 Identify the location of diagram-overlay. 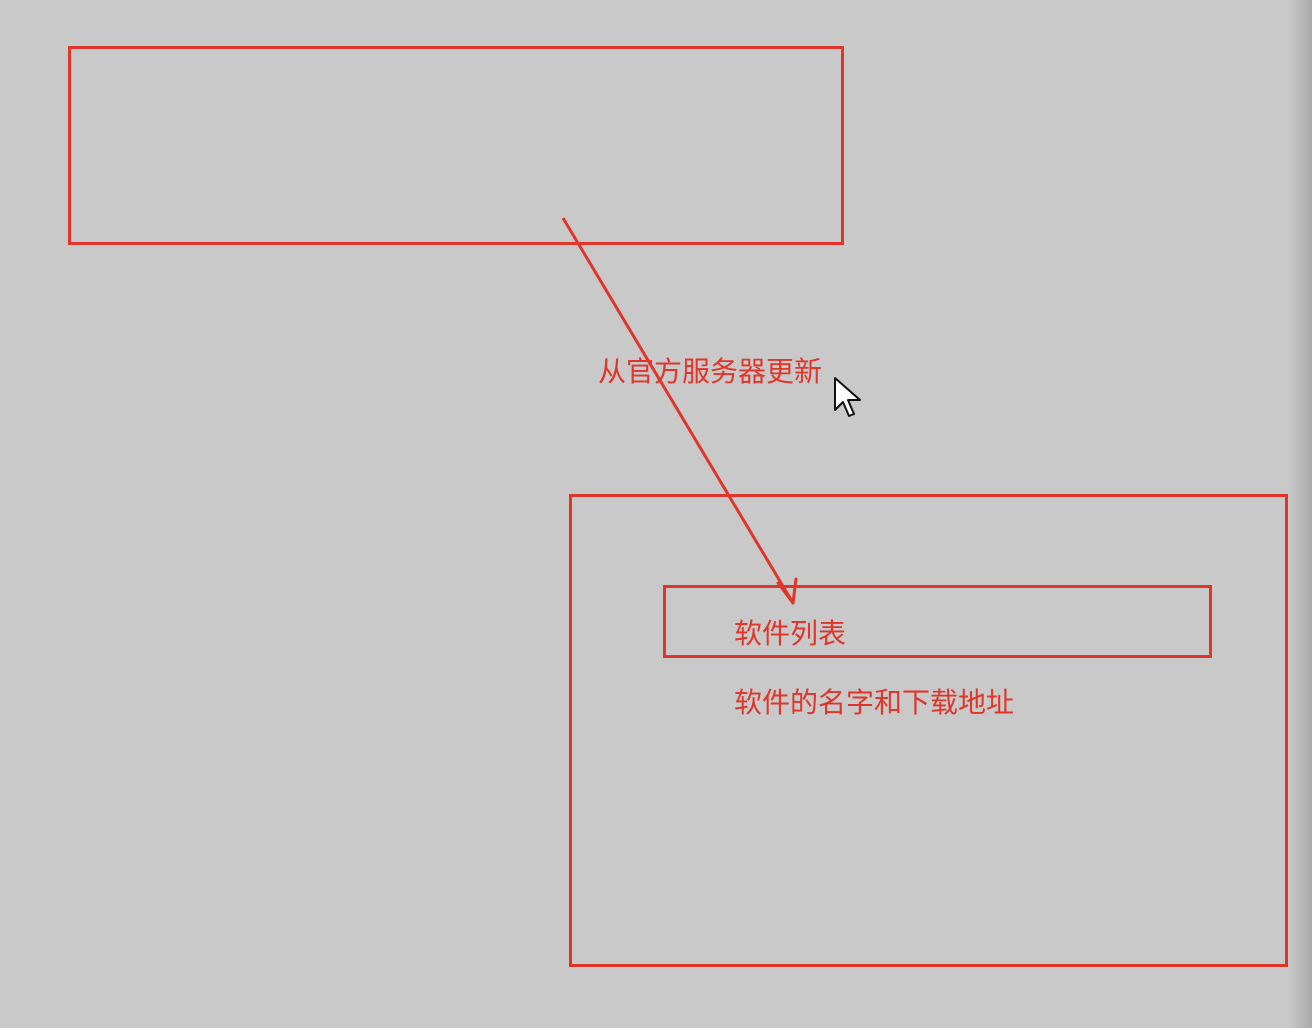
(711, 411).